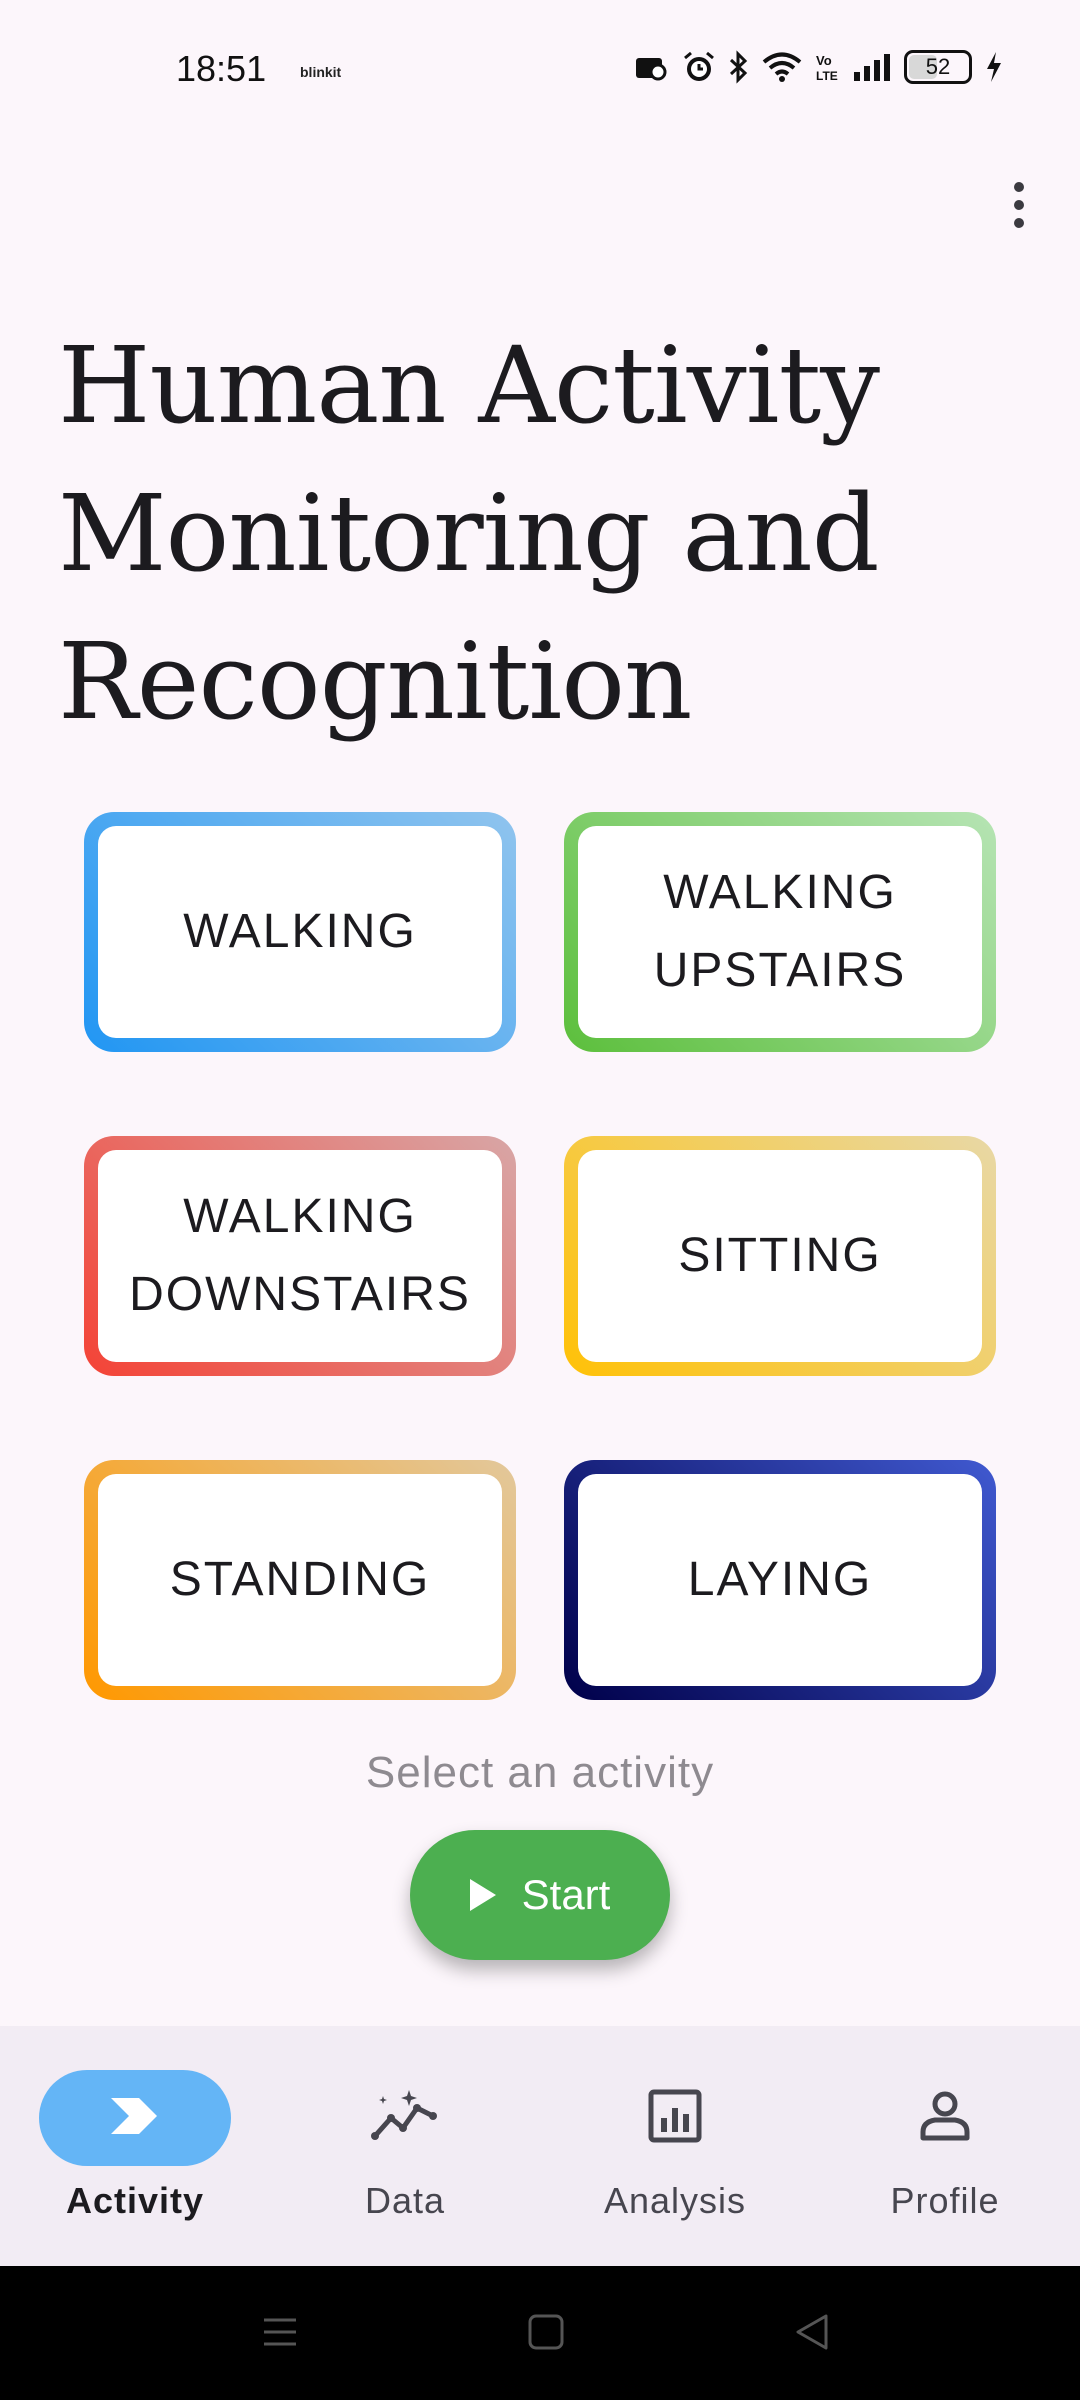  I want to click on status-time: 18:51, so click(221, 68).